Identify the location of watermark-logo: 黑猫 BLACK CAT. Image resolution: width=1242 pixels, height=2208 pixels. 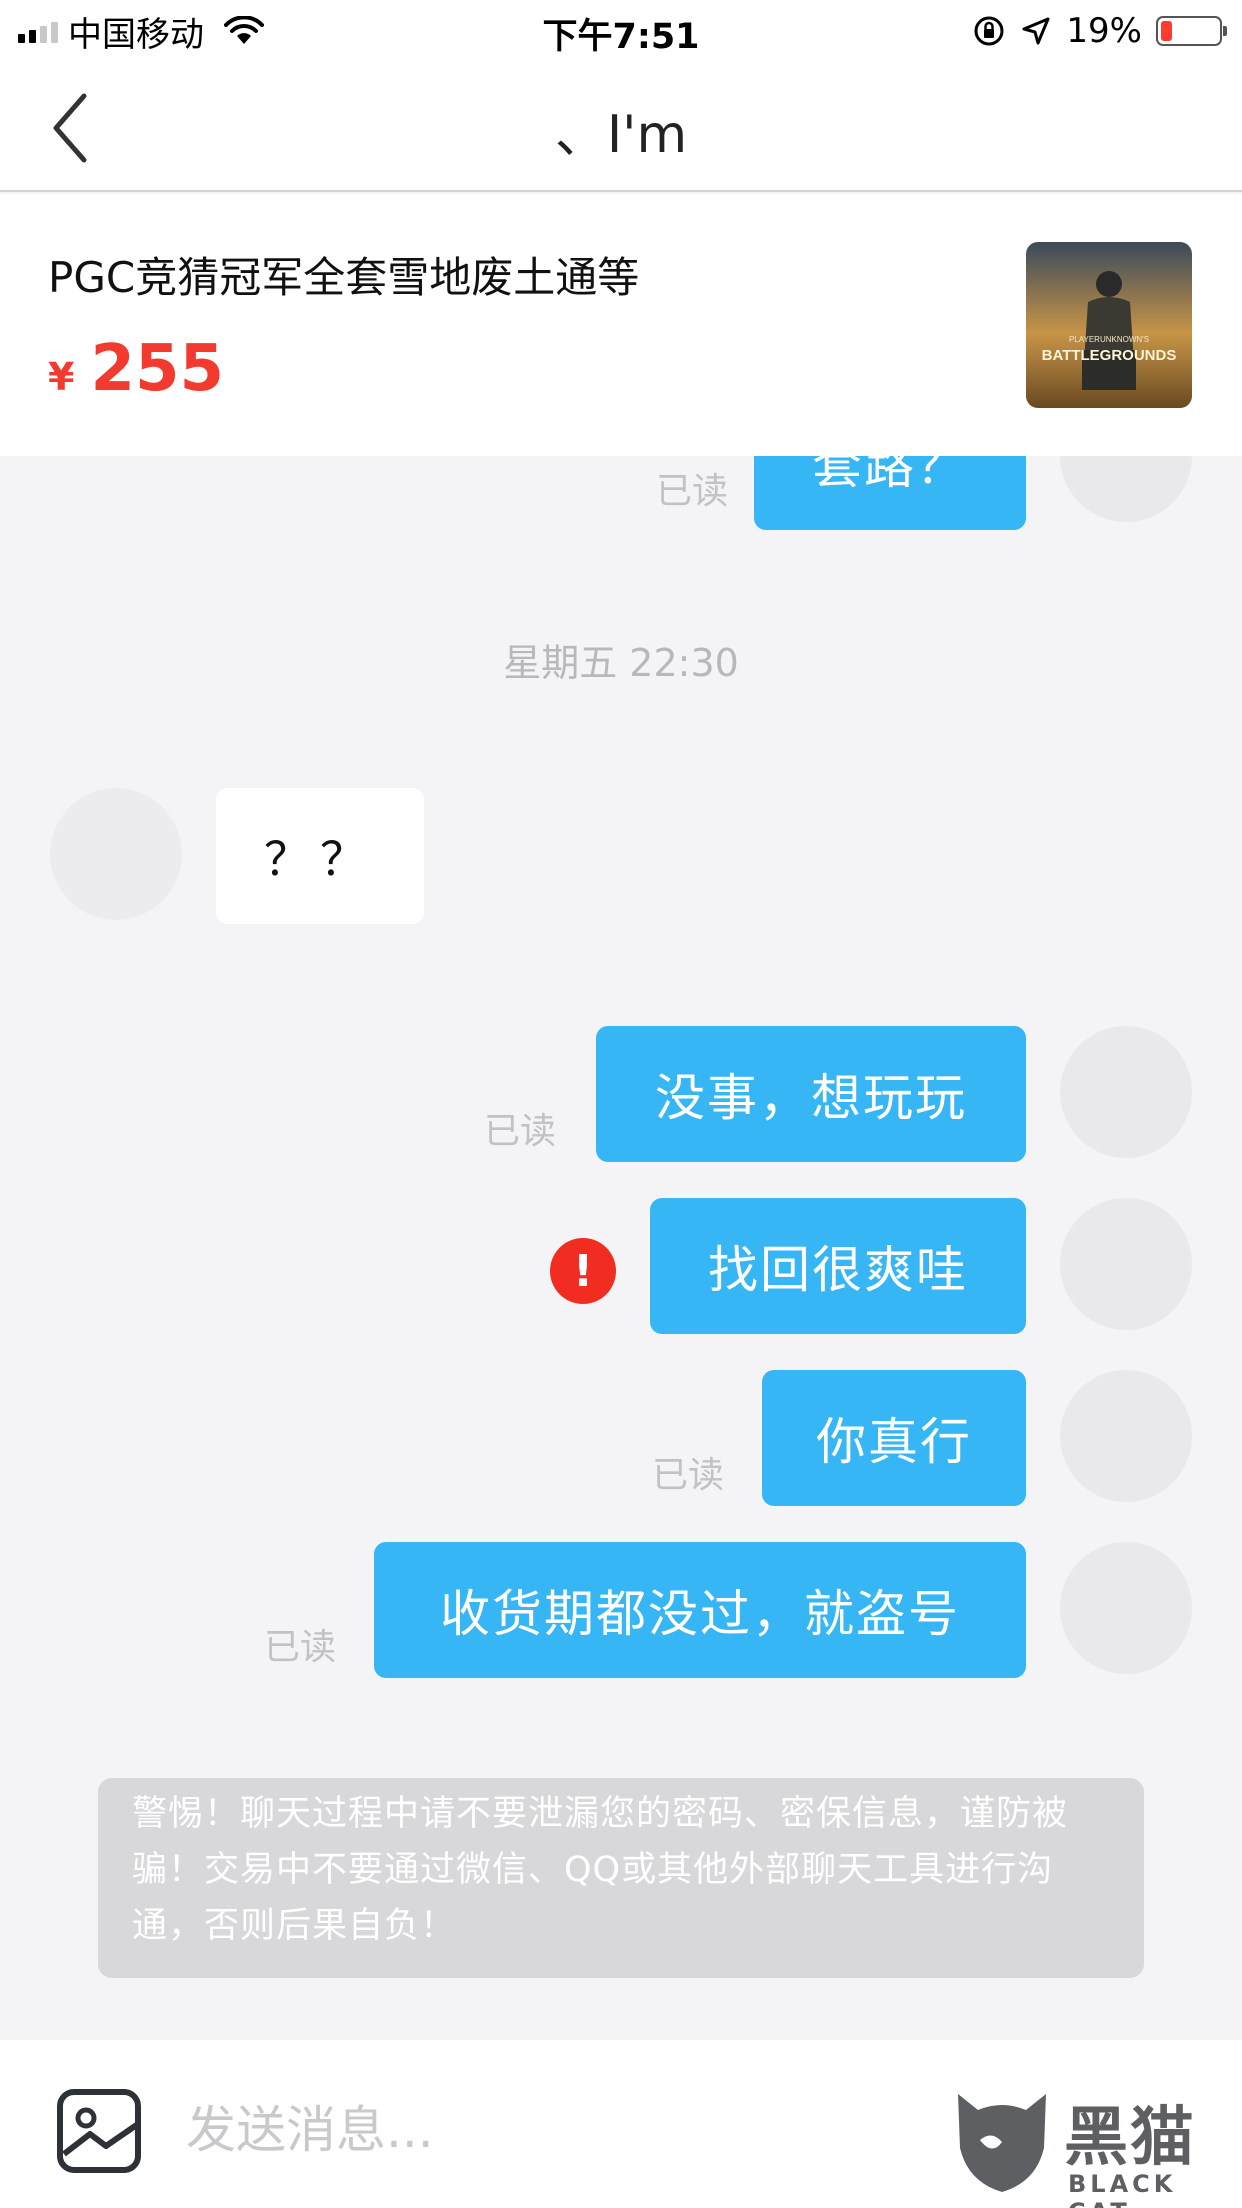
(1087, 2147).